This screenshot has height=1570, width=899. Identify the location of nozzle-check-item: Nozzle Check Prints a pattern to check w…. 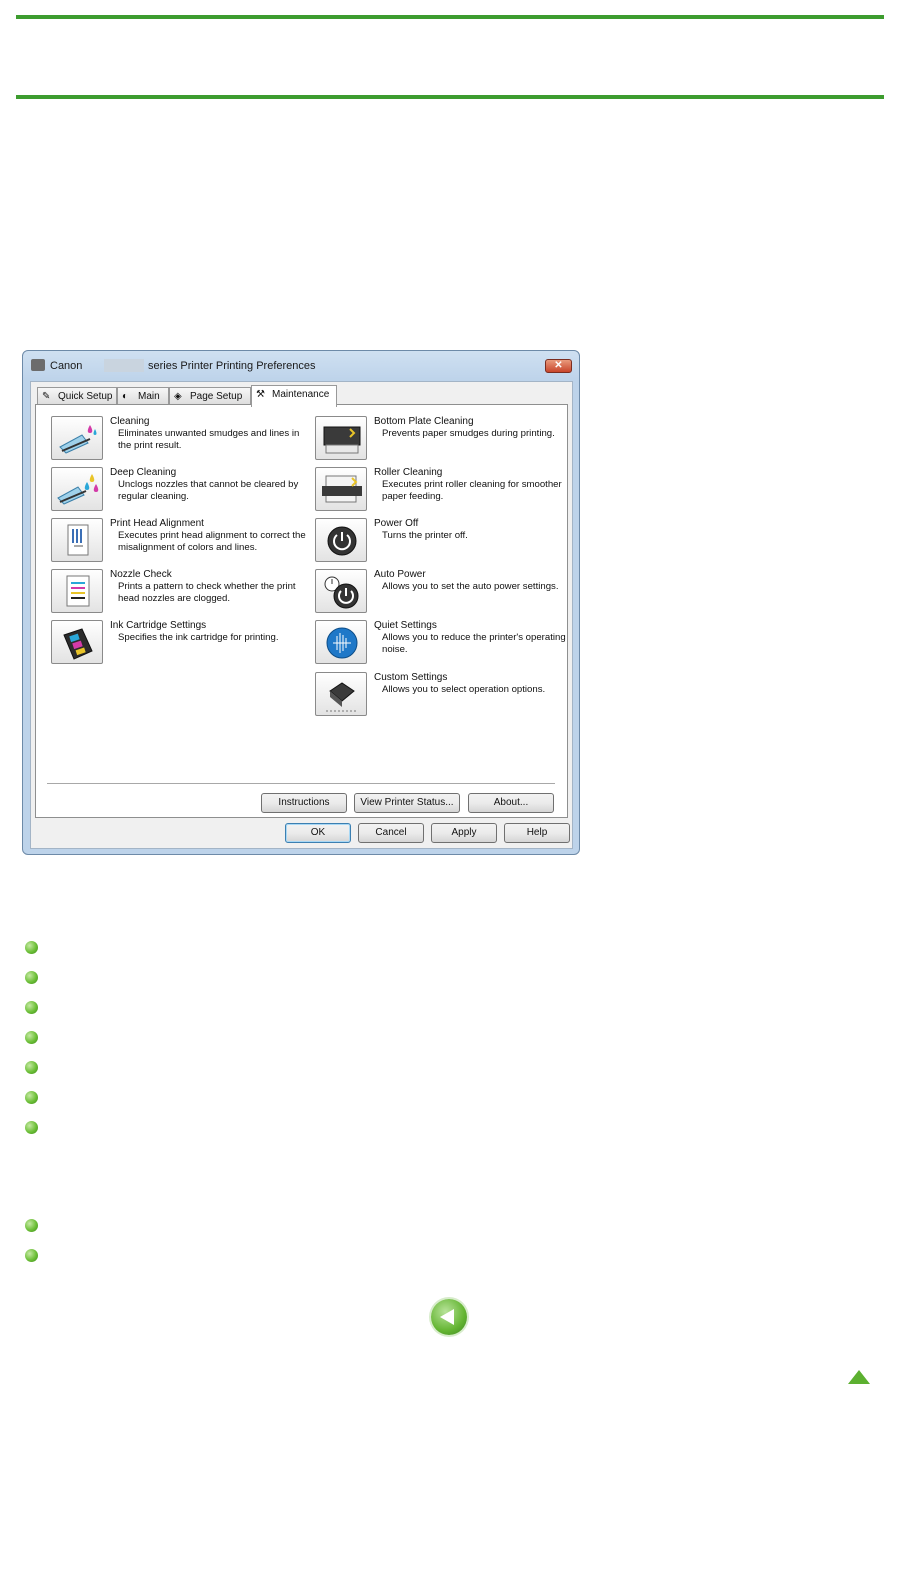
(176, 594).